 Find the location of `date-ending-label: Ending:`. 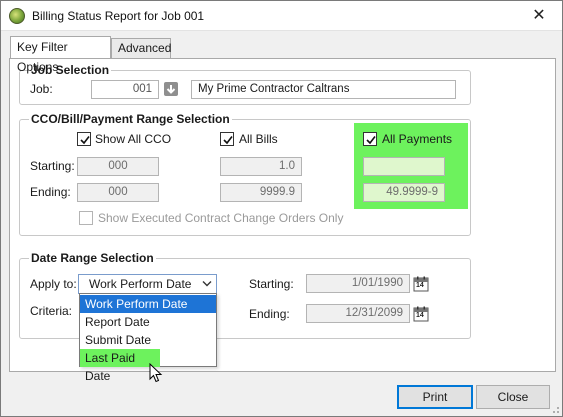

date-ending-label: Ending: is located at coordinates (269, 314).